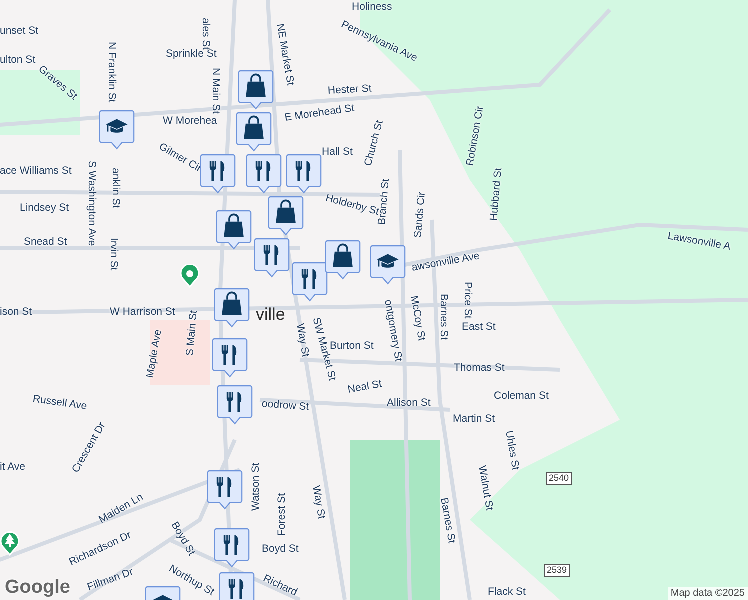 The image size is (748, 600). I want to click on street-label: N Franklin St, so click(112, 72).